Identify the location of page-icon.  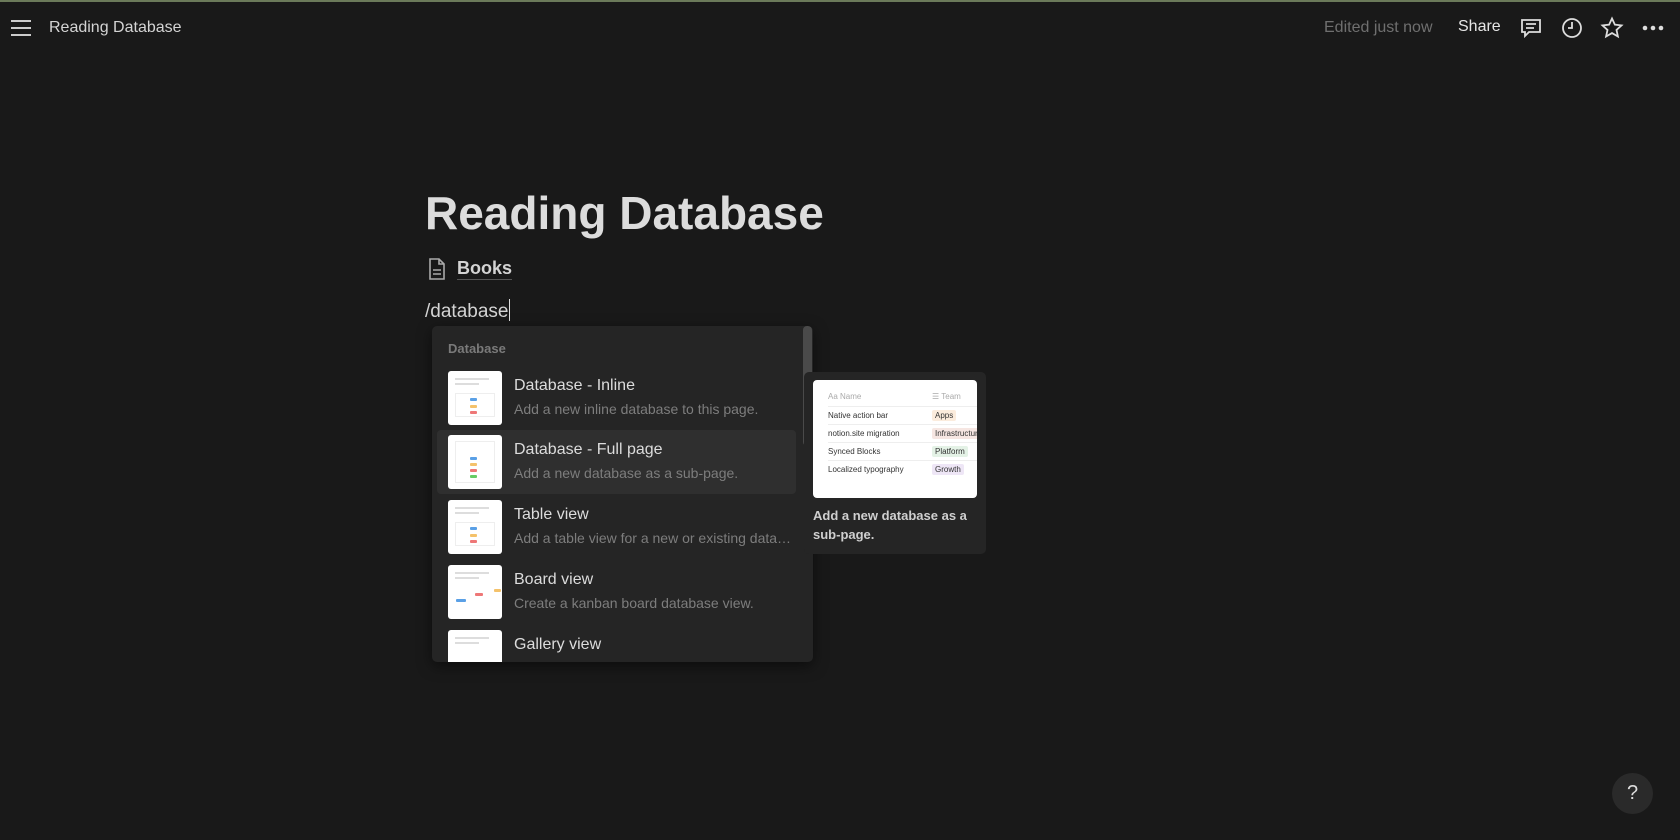
(437, 269).